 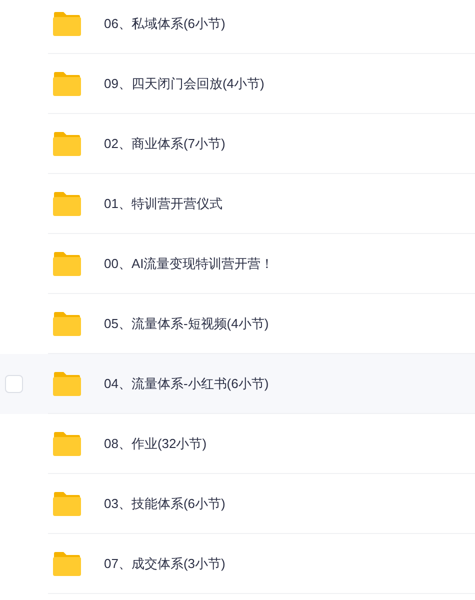 I want to click on folder-name: 04、流量体系-小红书(6小节), so click(x=186, y=383).